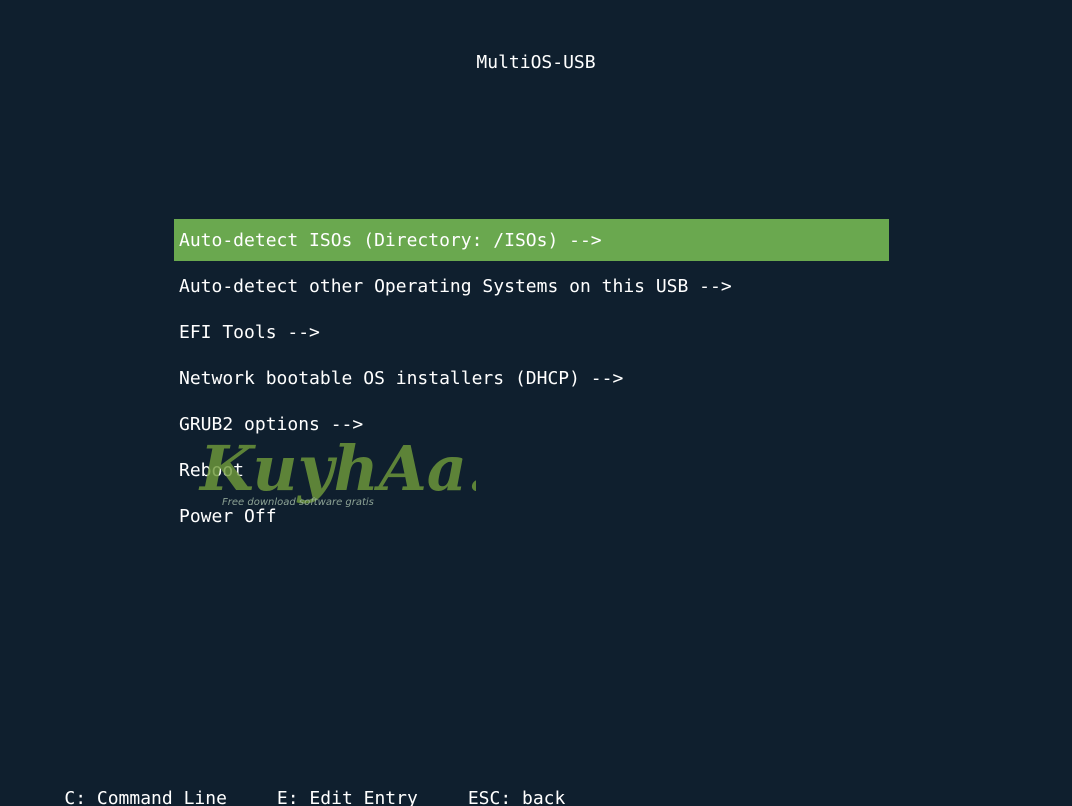 This screenshot has height=806, width=1072. I want to click on menu-item-auto-detect-isos: Auto-detect ISOs (Directory: /ISOs) -->, so click(531, 240).